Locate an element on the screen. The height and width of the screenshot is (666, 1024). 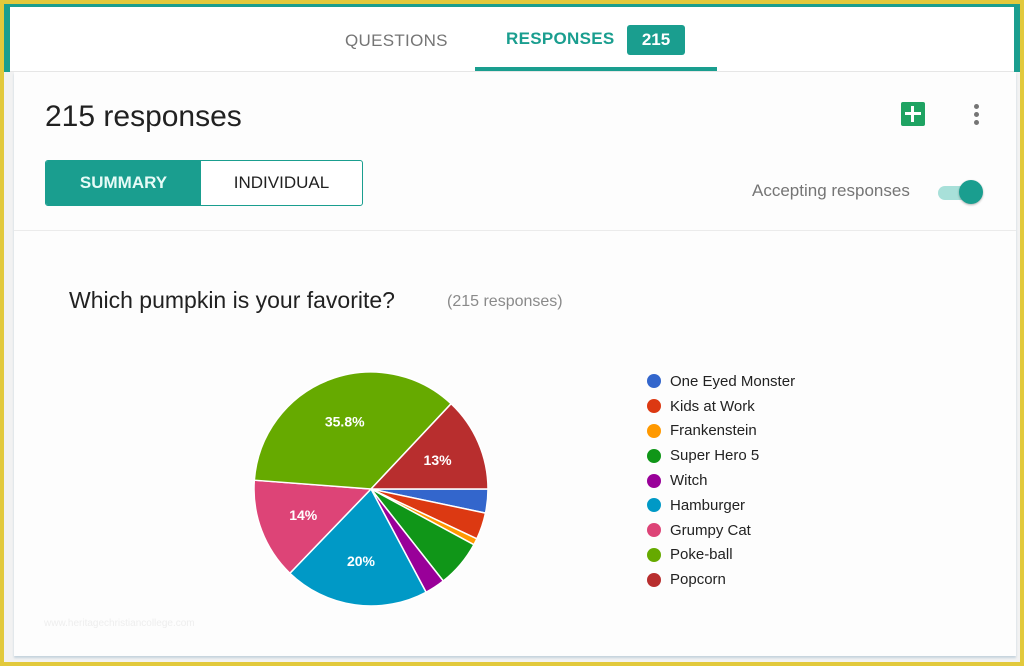
pie-data-label: 14% is located at coordinates (303, 515).